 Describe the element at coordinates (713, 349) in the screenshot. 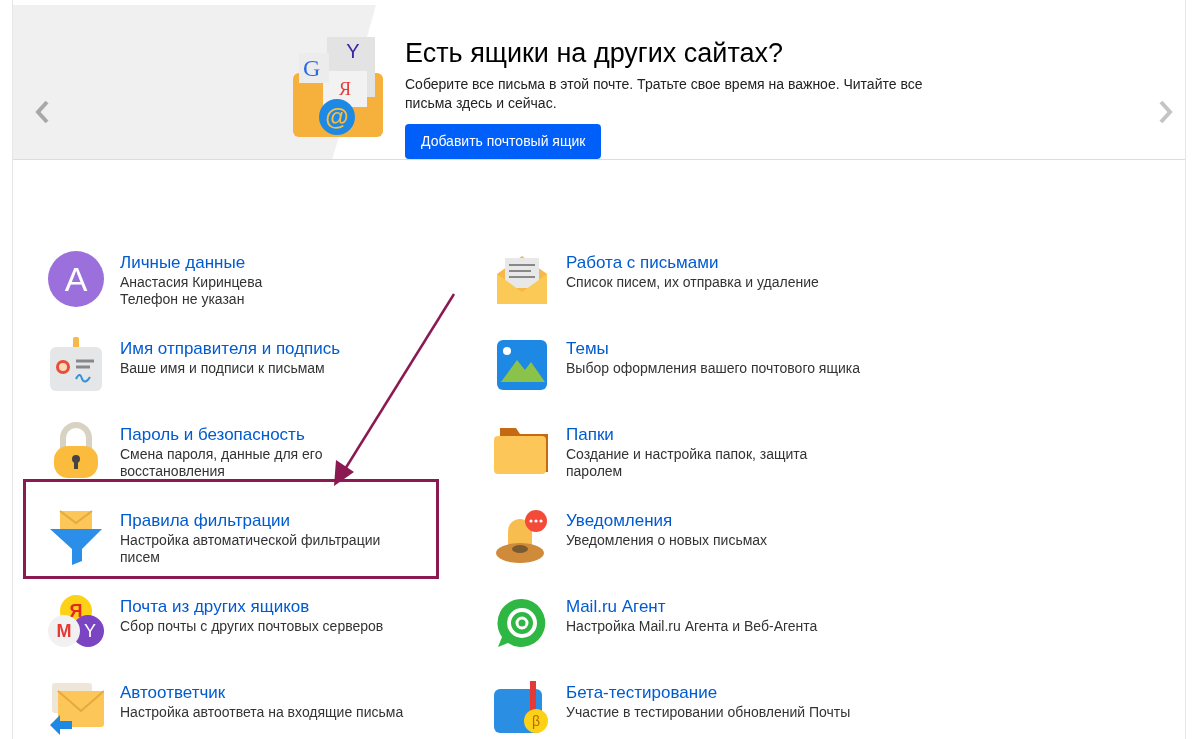

I see `setting-link: Темы` at that location.